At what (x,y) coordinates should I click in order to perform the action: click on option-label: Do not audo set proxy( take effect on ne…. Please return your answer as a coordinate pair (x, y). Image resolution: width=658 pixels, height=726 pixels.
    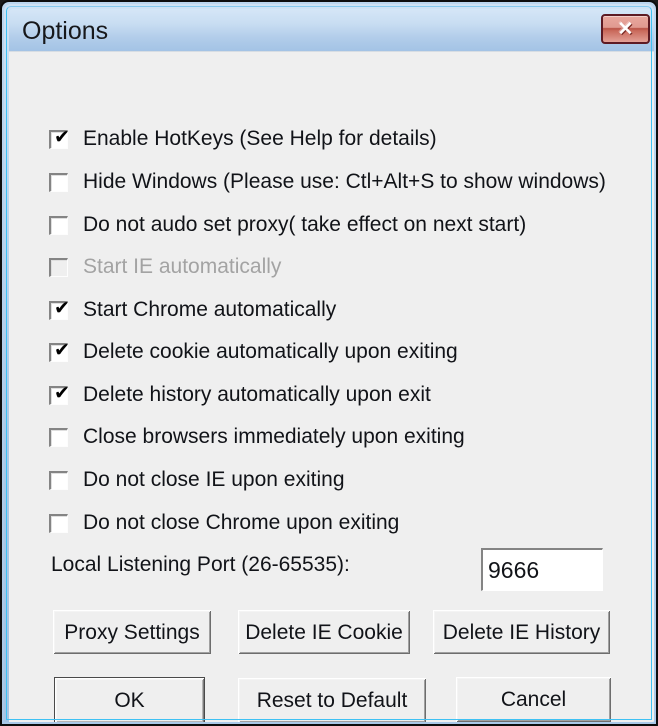
    Looking at the image, I should click on (305, 224).